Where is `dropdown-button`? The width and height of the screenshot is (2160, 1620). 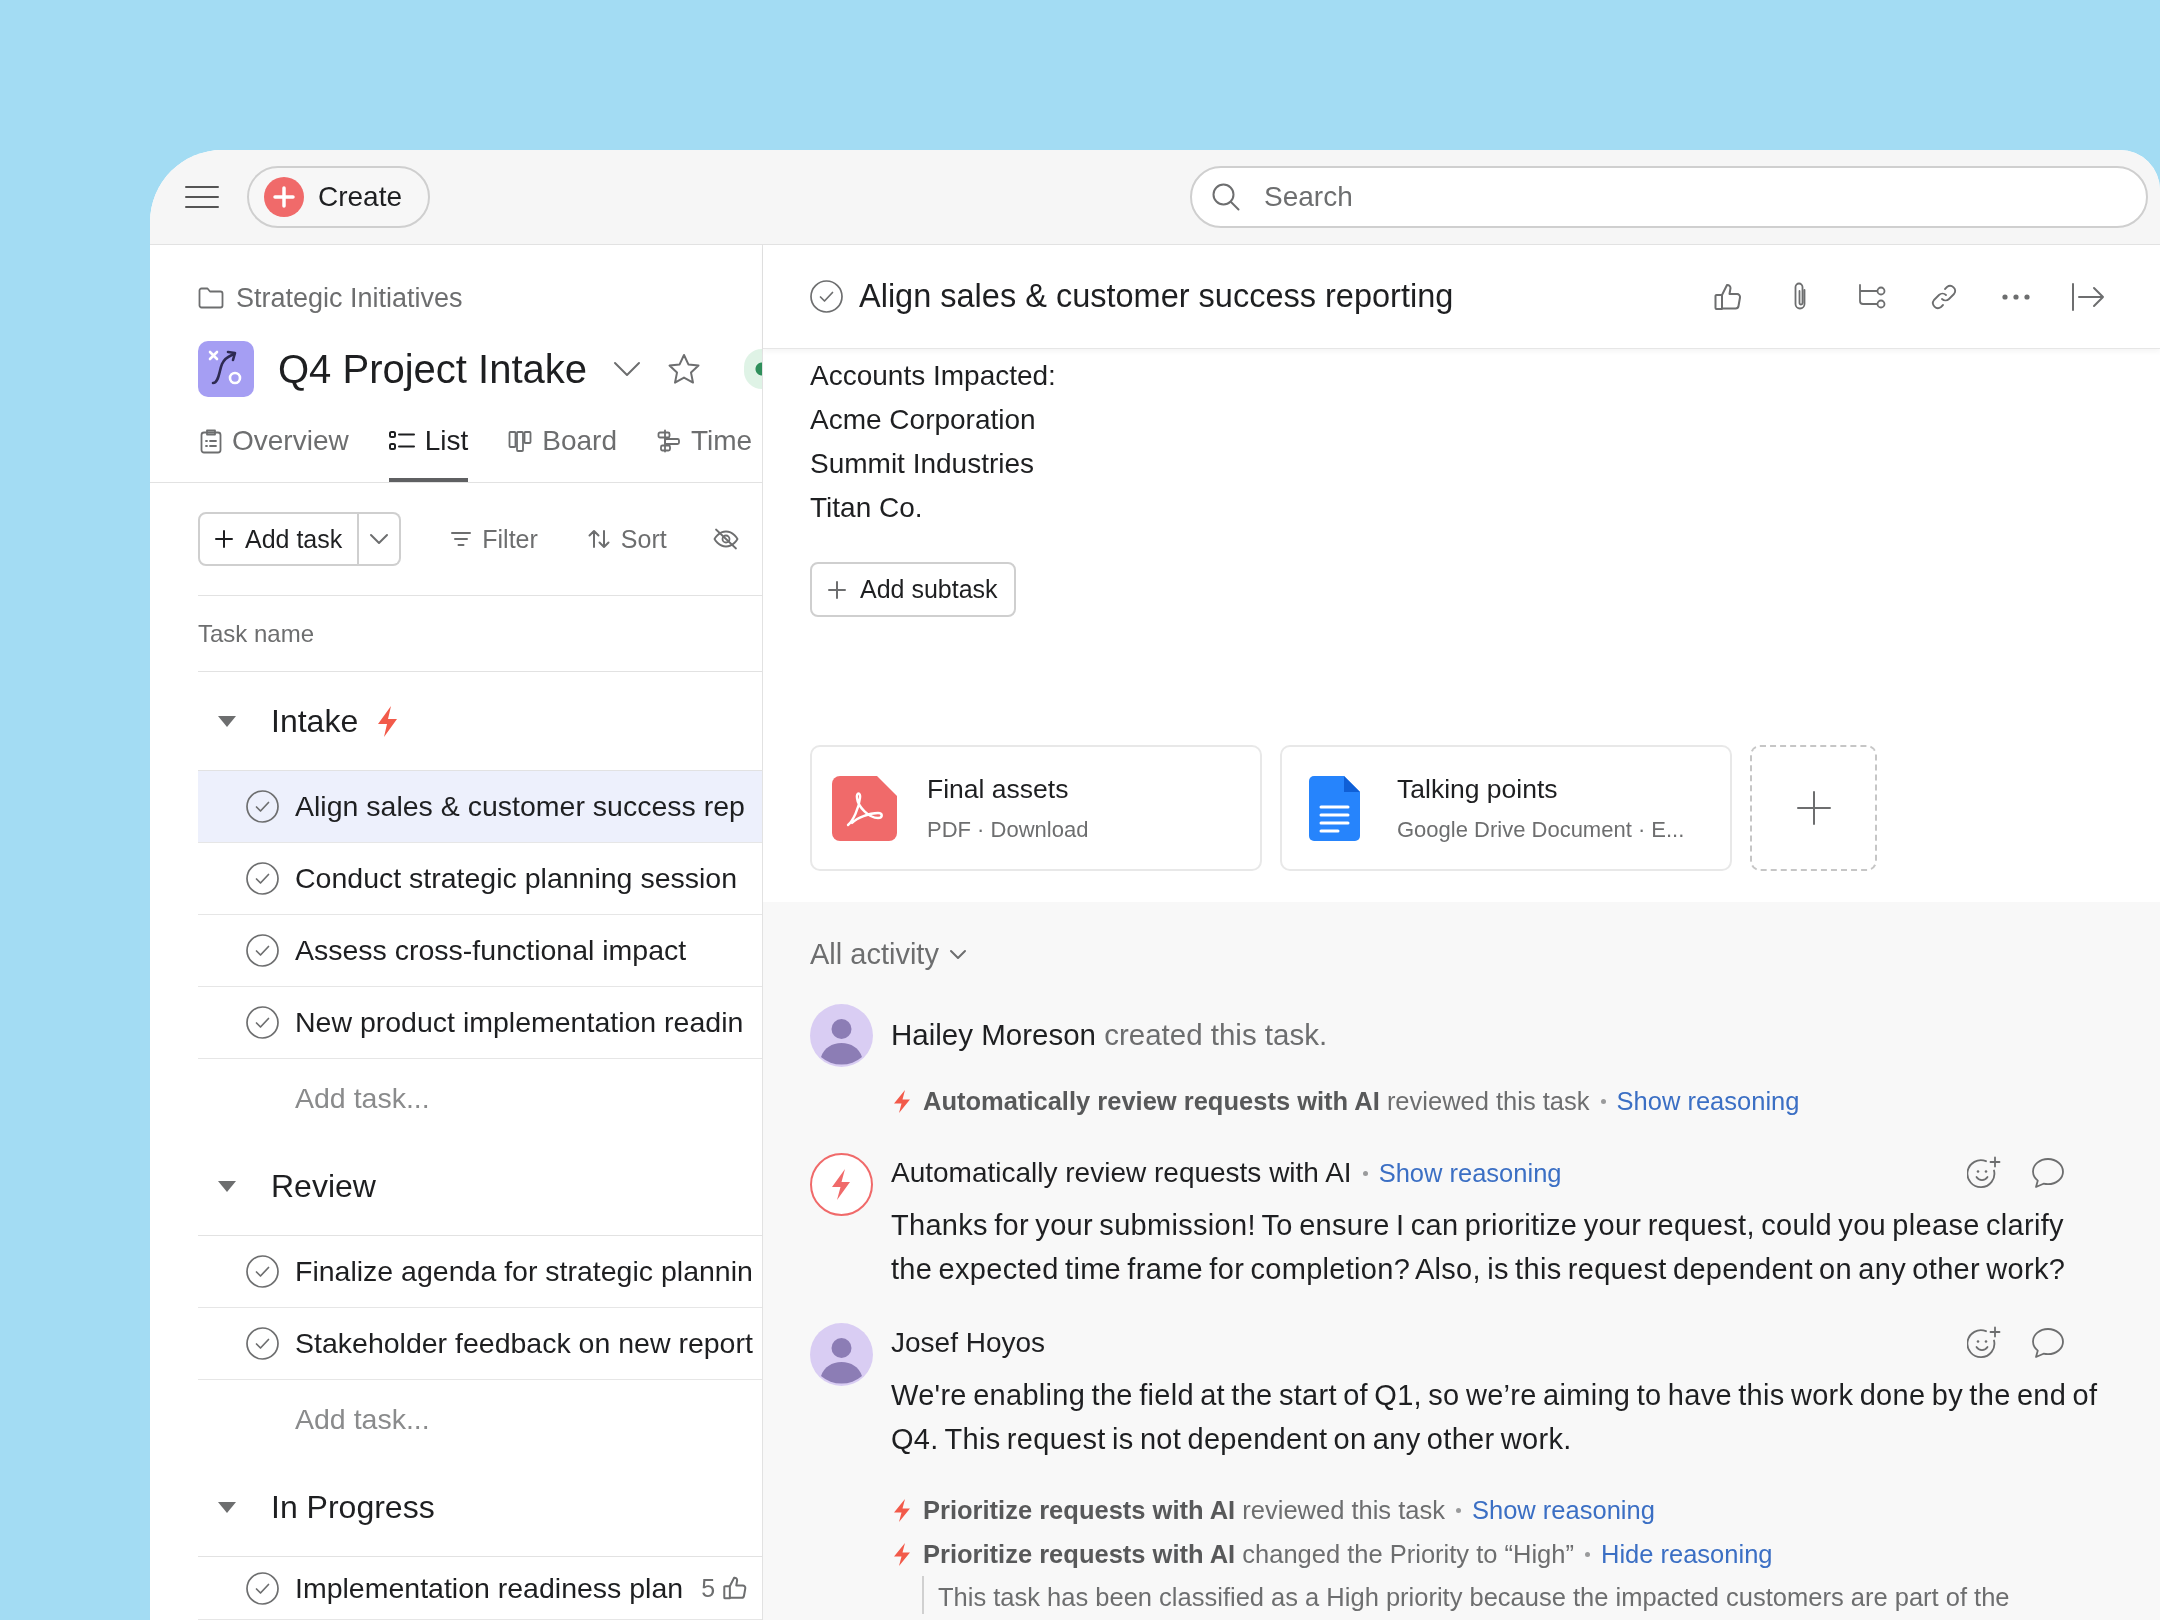 dropdown-button is located at coordinates (380, 539).